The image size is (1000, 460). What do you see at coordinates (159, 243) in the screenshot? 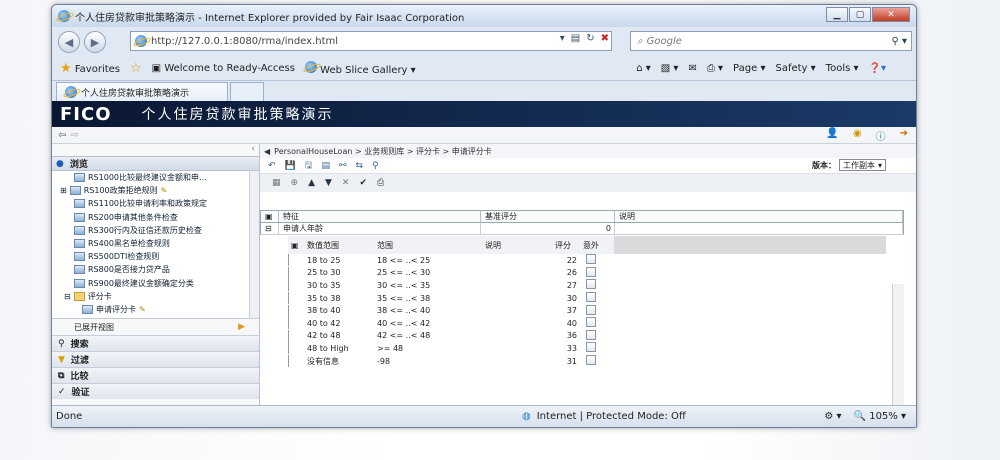
I see `tree-item: RS400黑名单检查规则` at bounding box center [159, 243].